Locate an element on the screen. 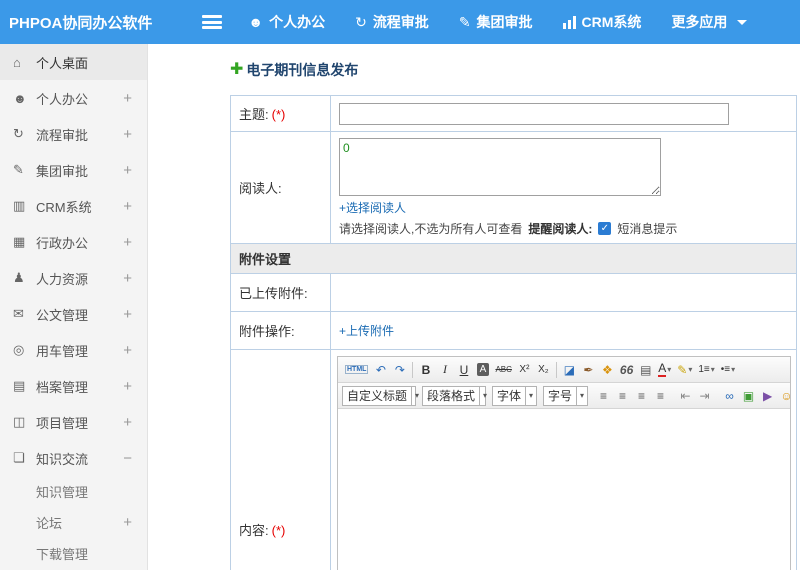 This screenshot has height=570, width=800. sidebar-item-label: 集团审批 is located at coordinates (62, 171).